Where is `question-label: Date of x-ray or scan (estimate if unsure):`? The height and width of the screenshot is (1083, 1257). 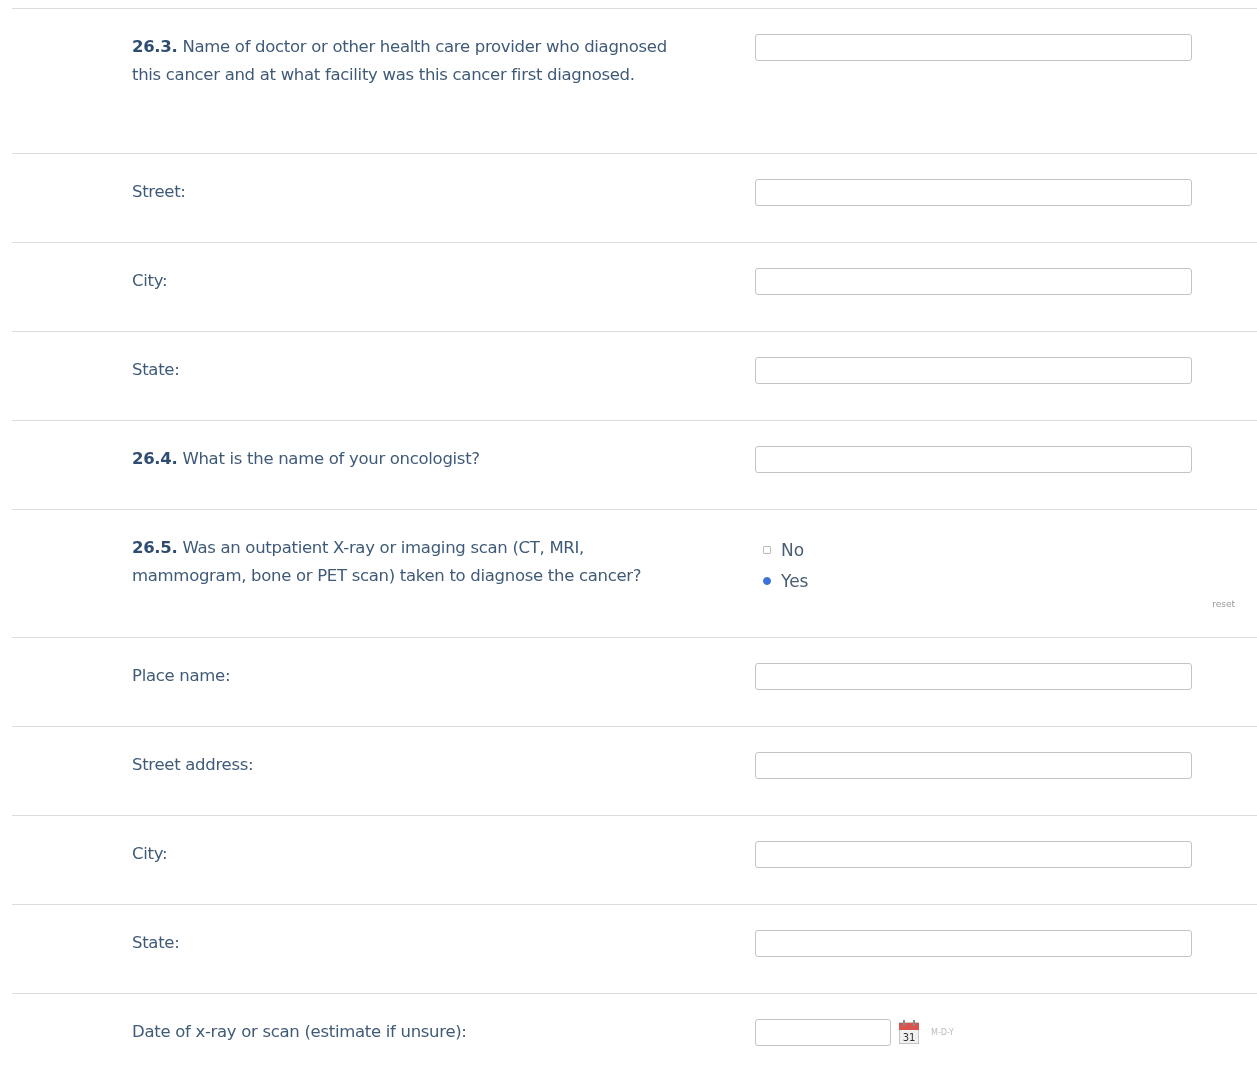
question-label: Date of x-ray or scan (estimate if unsure): is located at coordinates (300, 1032).